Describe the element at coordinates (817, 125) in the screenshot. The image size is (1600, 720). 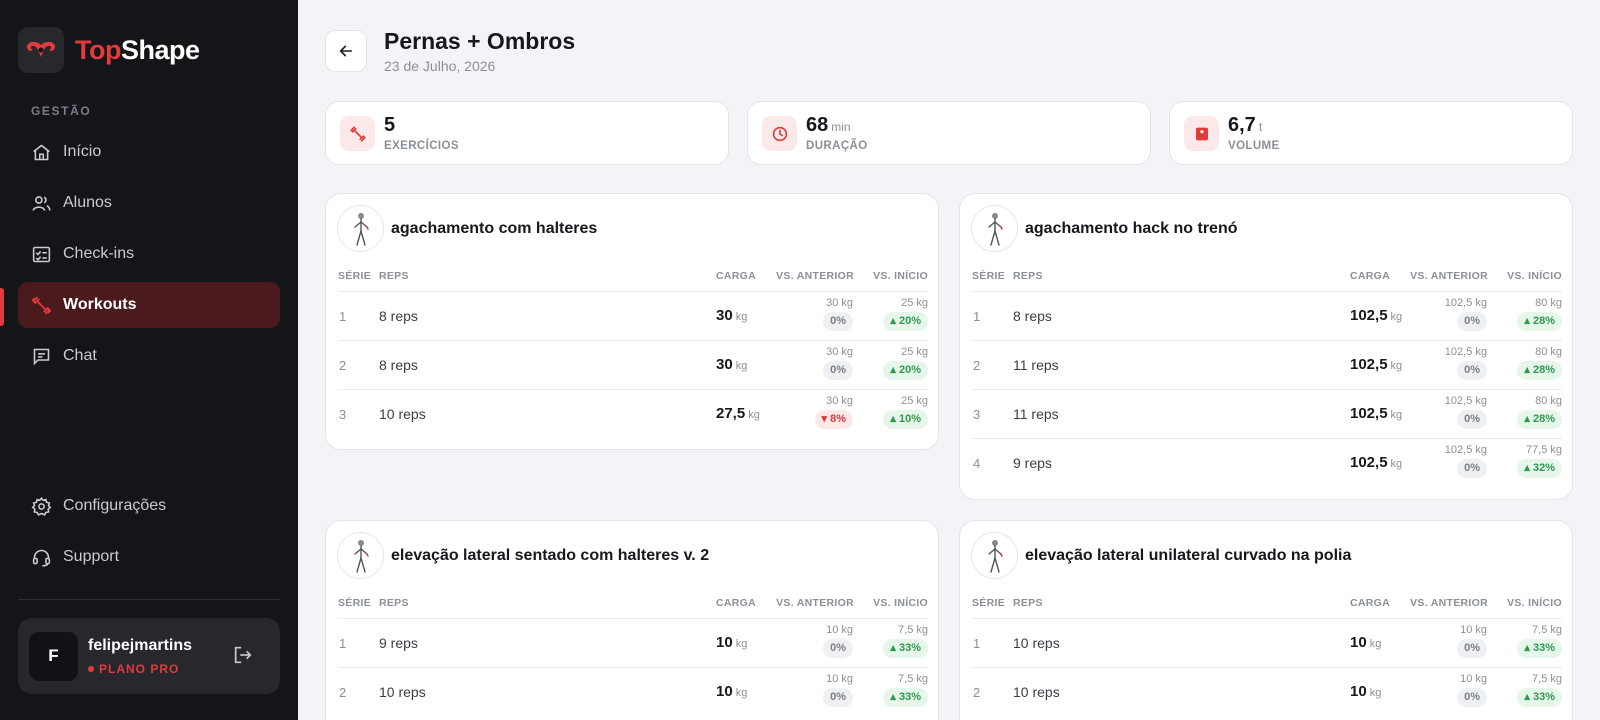
I see `stat-number: 68` at that location.